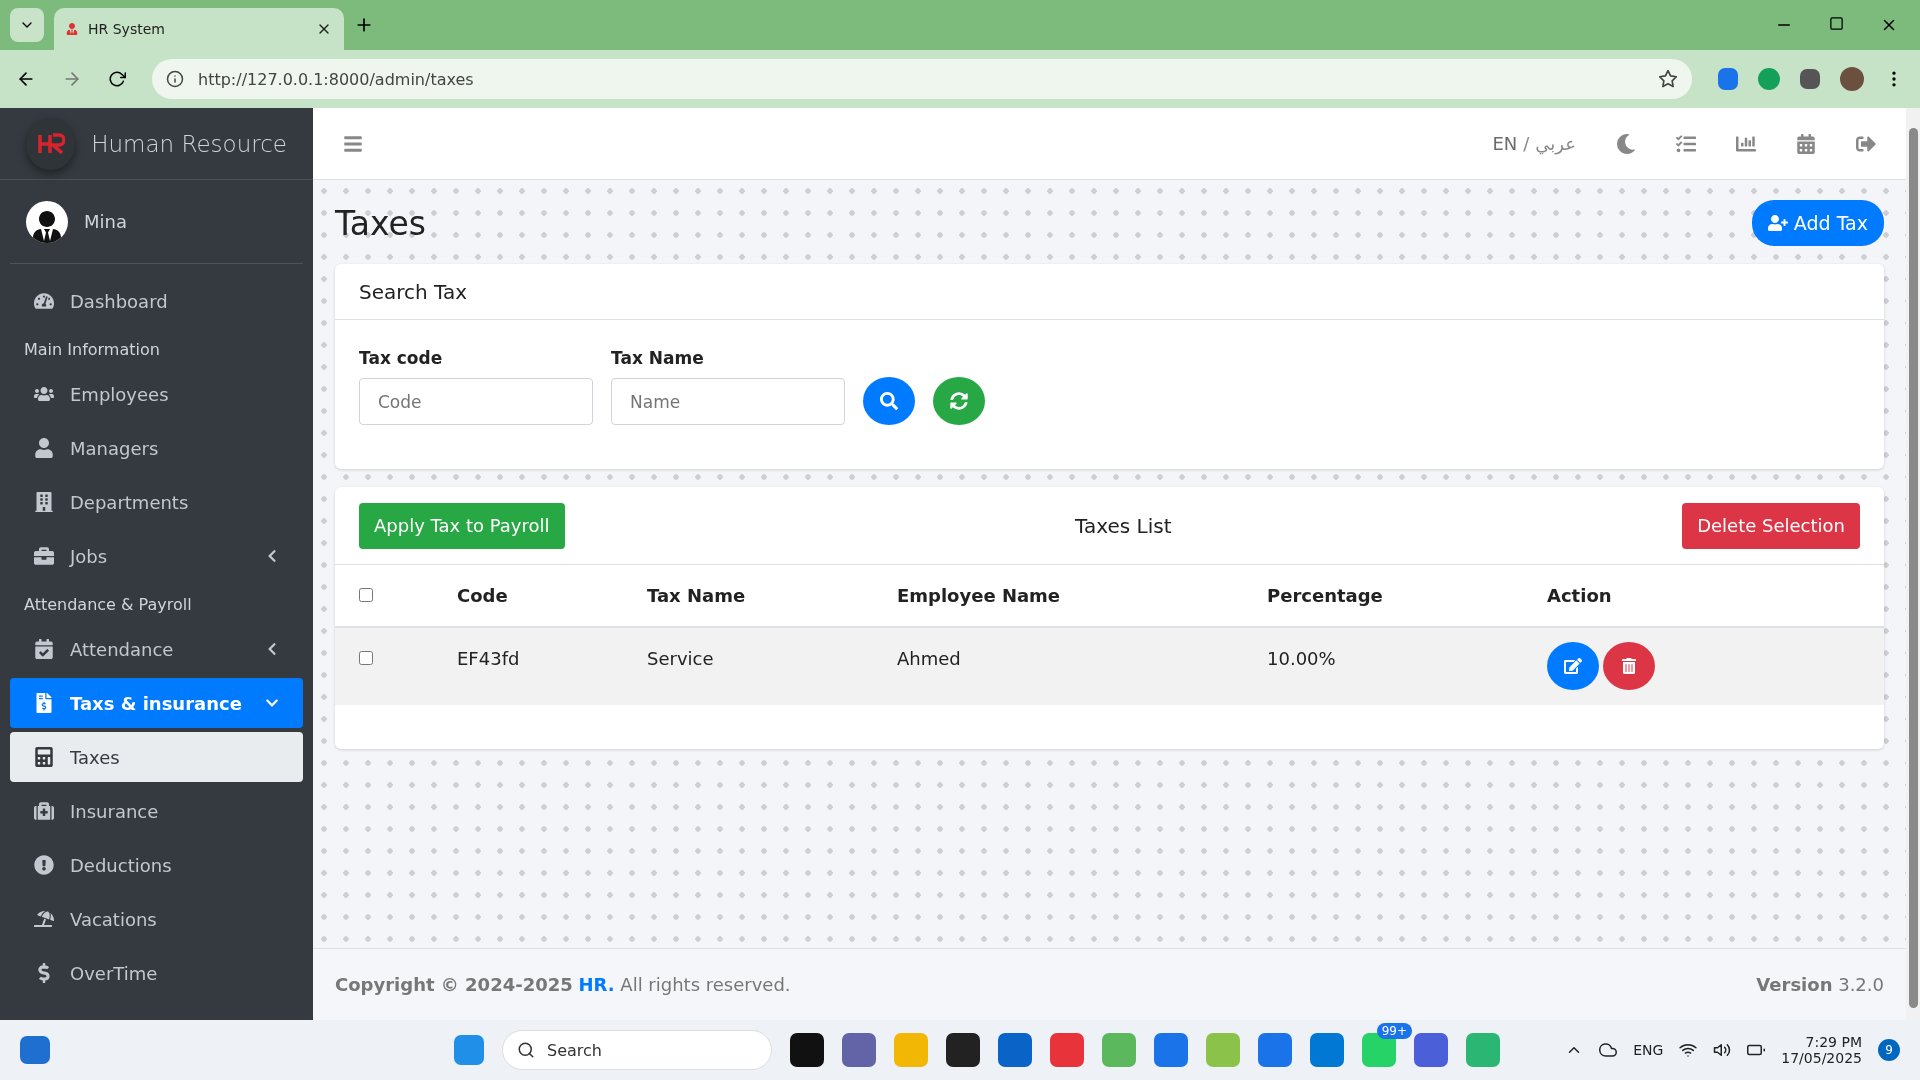 Image resolution: width=1920 pixels, height=1080 pixels. Describe the element at coordinates (44, 394) in the screenshot. I see `users-icon` at that location.